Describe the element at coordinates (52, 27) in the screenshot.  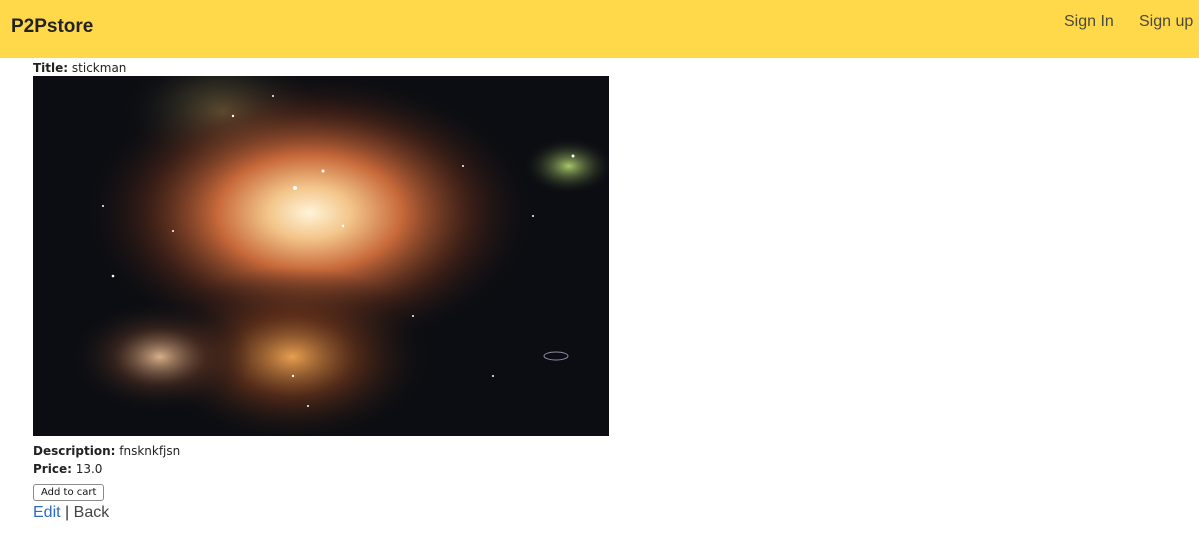
I see `brand-link: P2Pstore` at that location.